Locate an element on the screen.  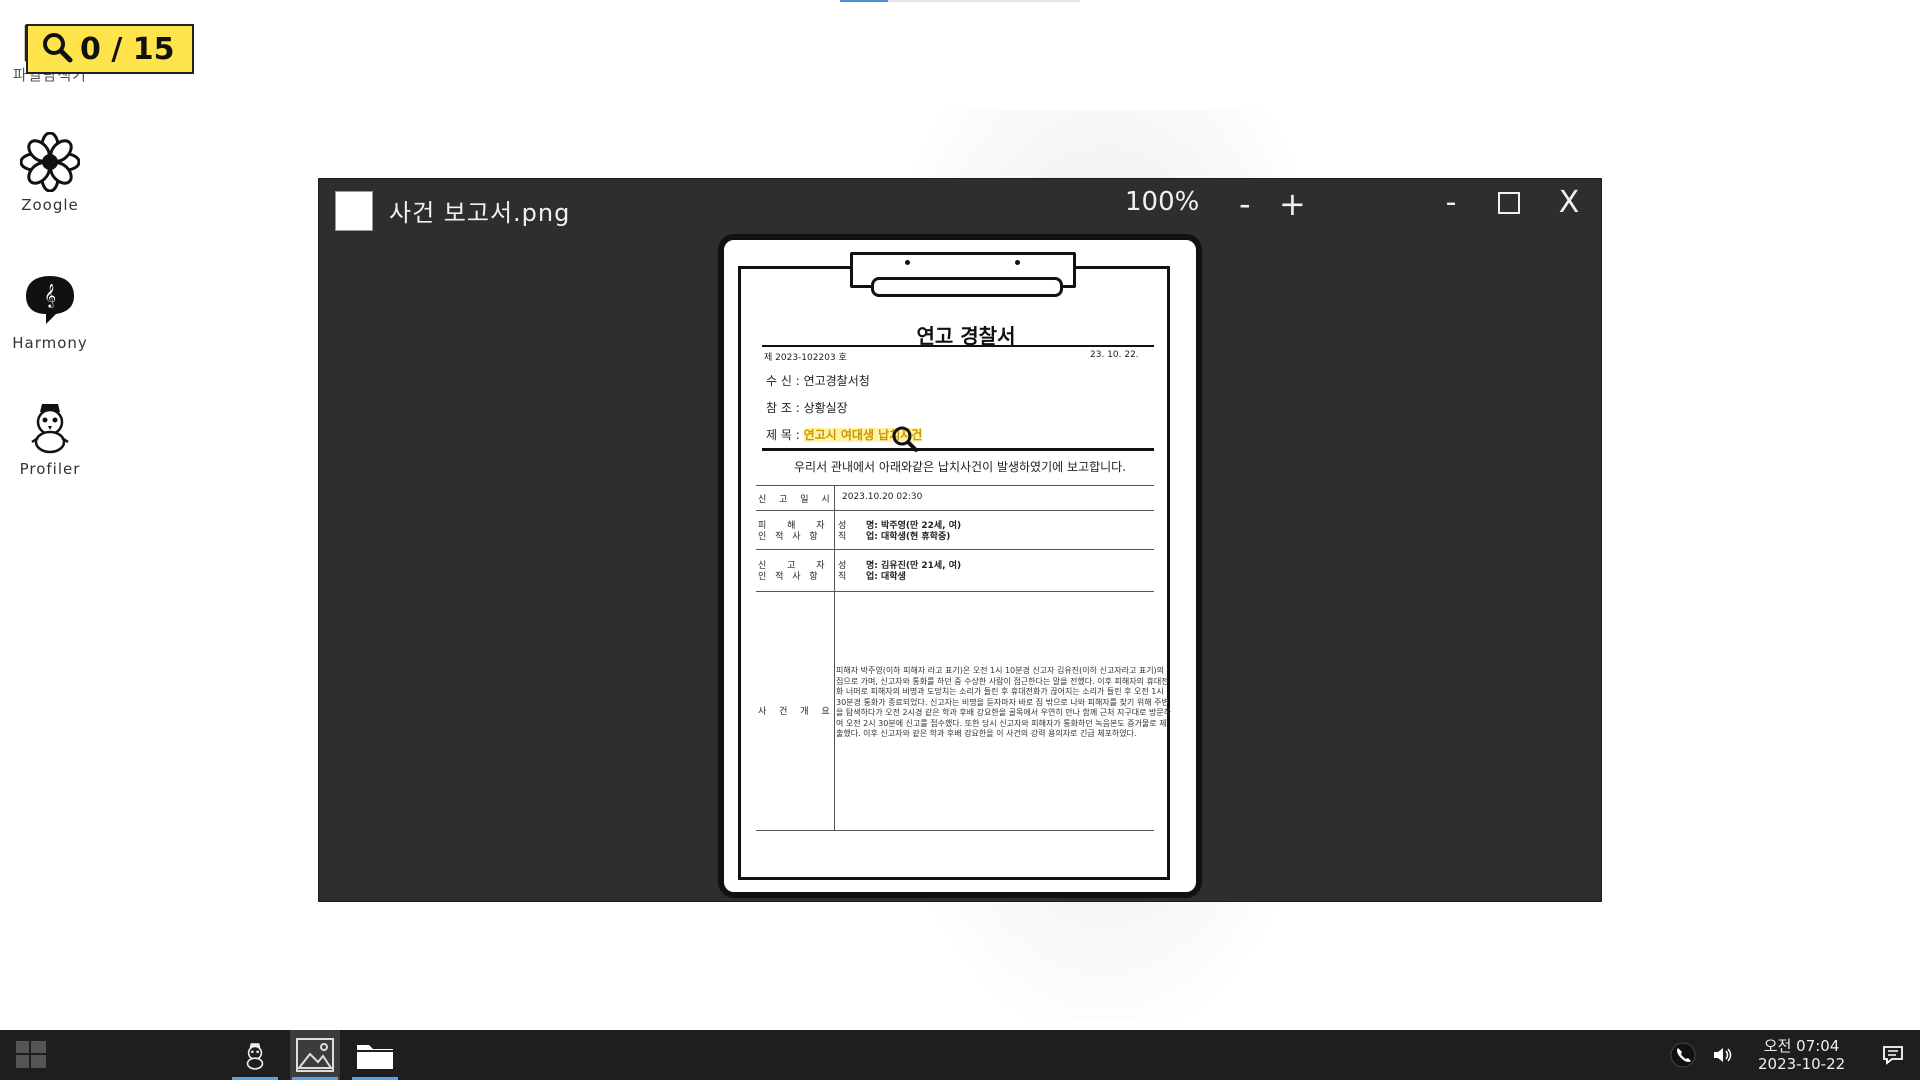
victim-label: 인 적 사 항 is located at coordinates (789, 537).